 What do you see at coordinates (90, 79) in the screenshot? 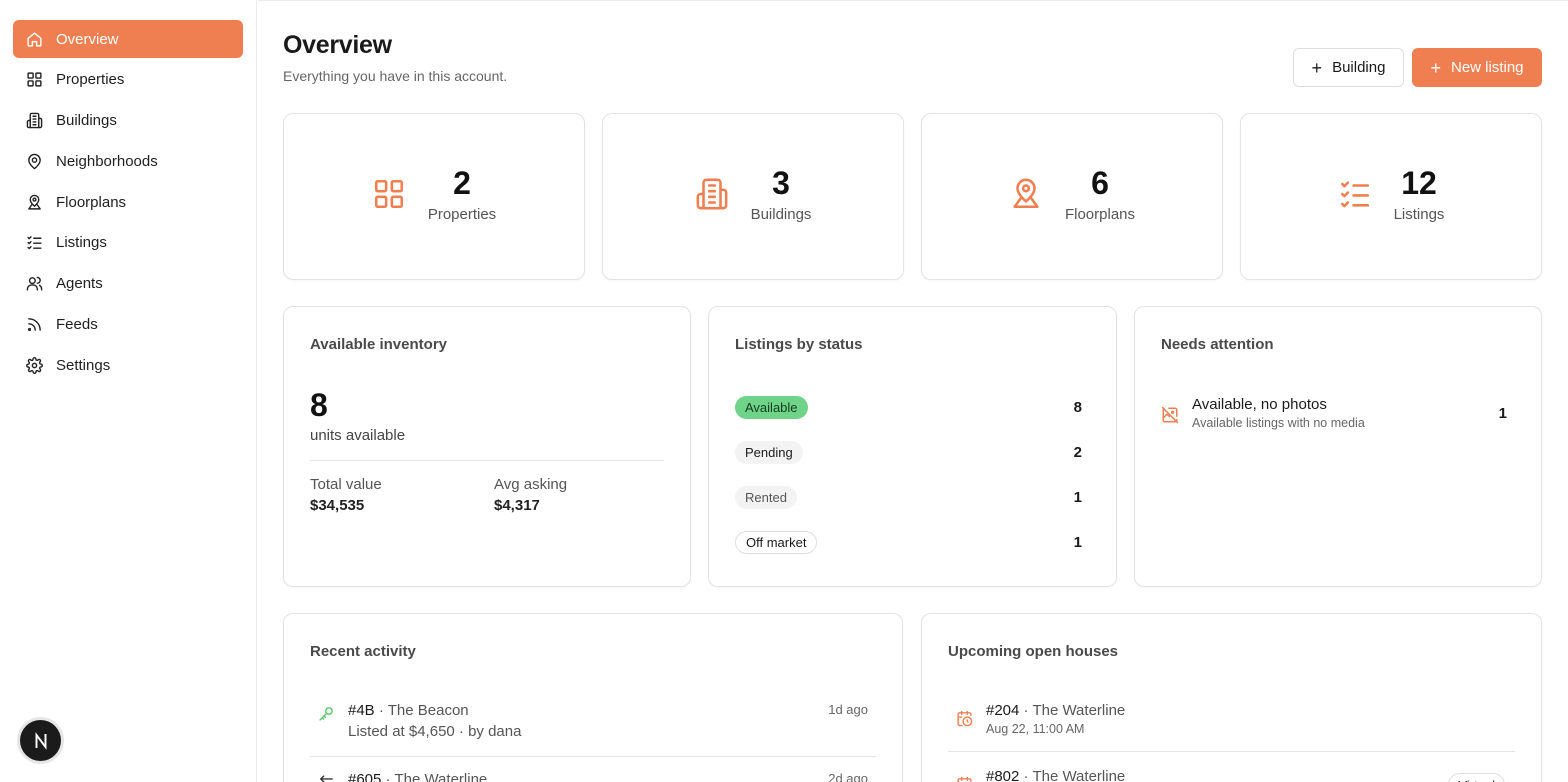
I see `sidebar-item-label: Properties` at bounding box center [90, 79].